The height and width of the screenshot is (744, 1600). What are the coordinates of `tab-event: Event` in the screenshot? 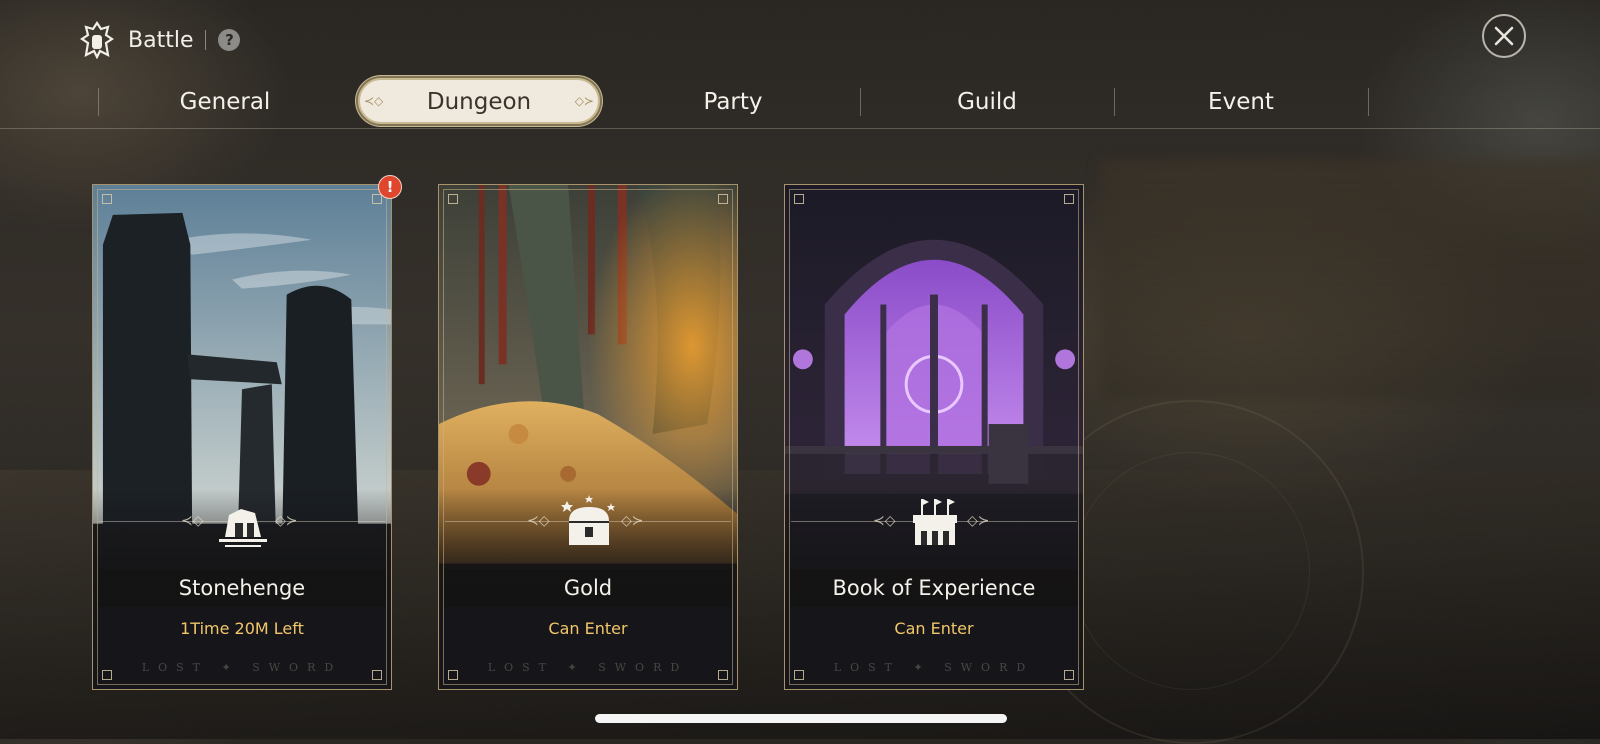 It's located at (1241, 102).